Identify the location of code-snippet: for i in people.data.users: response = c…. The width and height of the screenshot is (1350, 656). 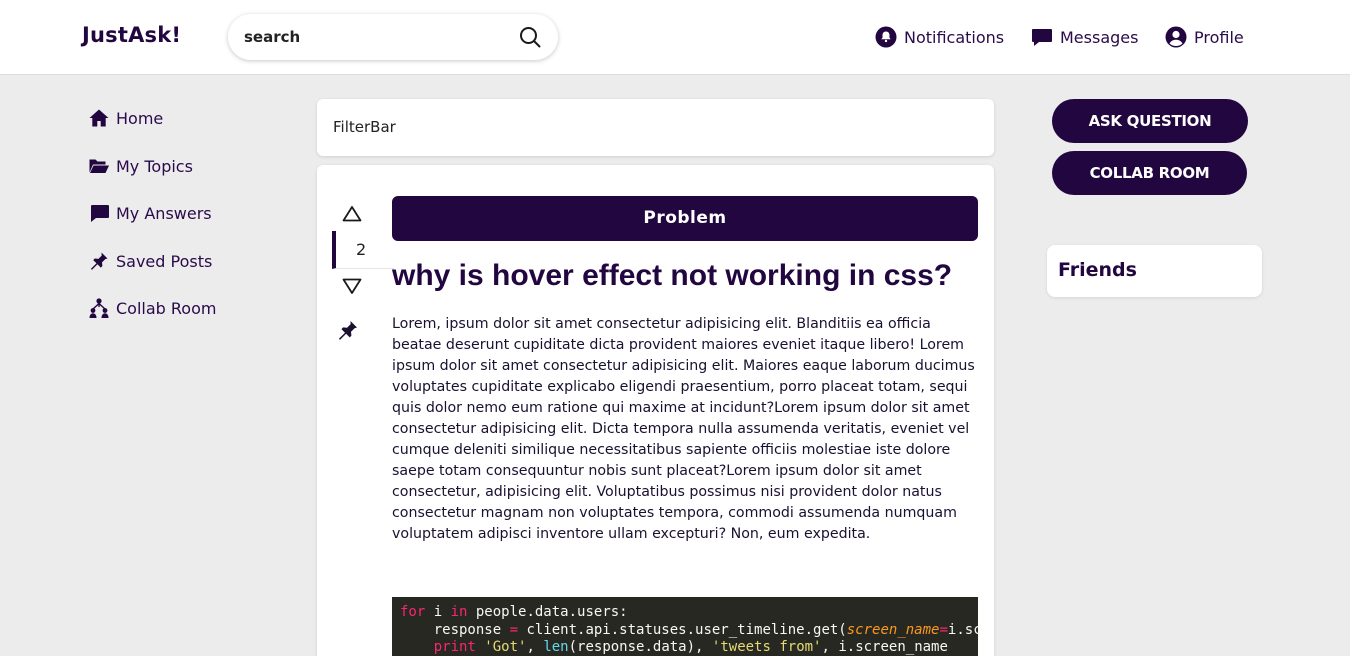
(685, 626).